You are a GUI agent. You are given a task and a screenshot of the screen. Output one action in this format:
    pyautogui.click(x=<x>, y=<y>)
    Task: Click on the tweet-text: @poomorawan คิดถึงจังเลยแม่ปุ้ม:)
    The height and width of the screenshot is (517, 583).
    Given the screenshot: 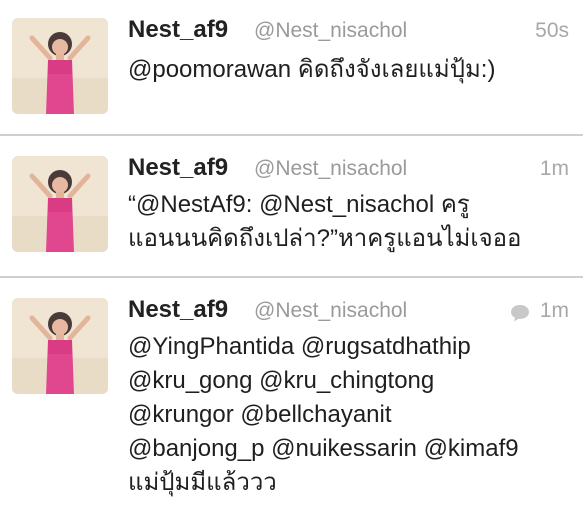 What is the action you would take?
    pyautogui.click(x=350, y=70)
    